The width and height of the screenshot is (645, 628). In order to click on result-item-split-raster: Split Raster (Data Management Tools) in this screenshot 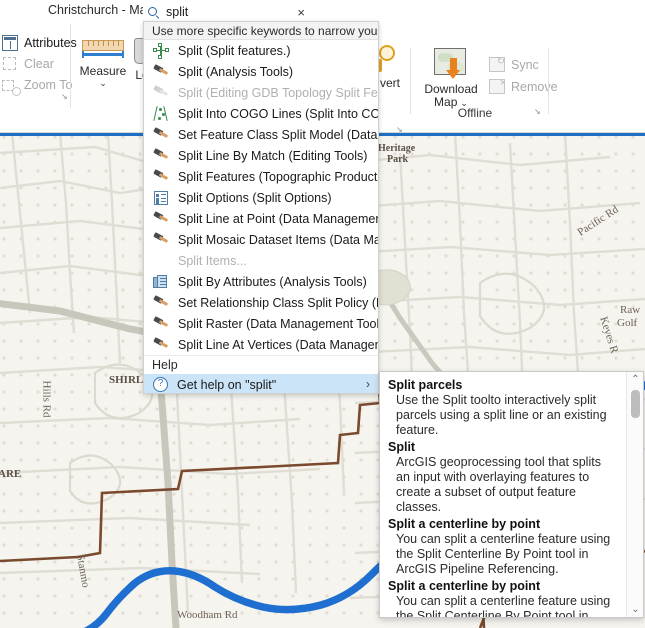, I will do `click(261, 323)`.